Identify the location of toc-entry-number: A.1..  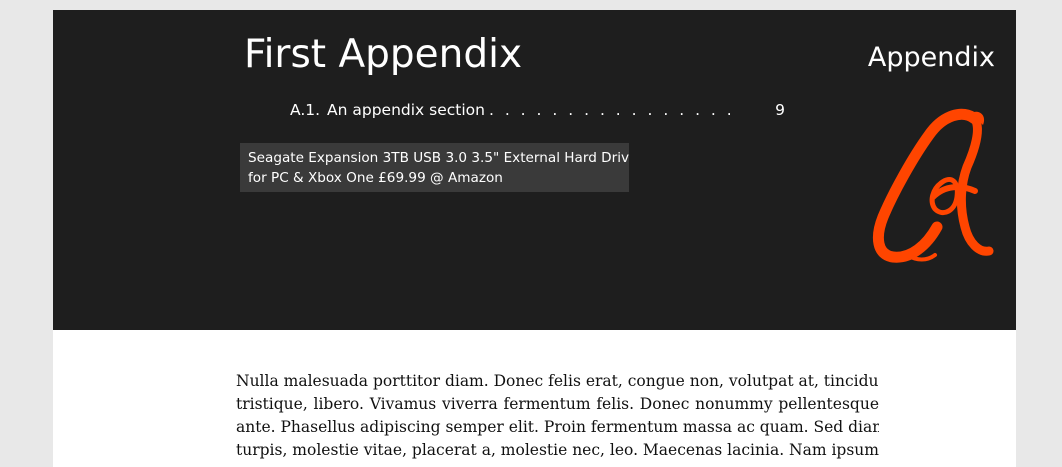
(305, 110).